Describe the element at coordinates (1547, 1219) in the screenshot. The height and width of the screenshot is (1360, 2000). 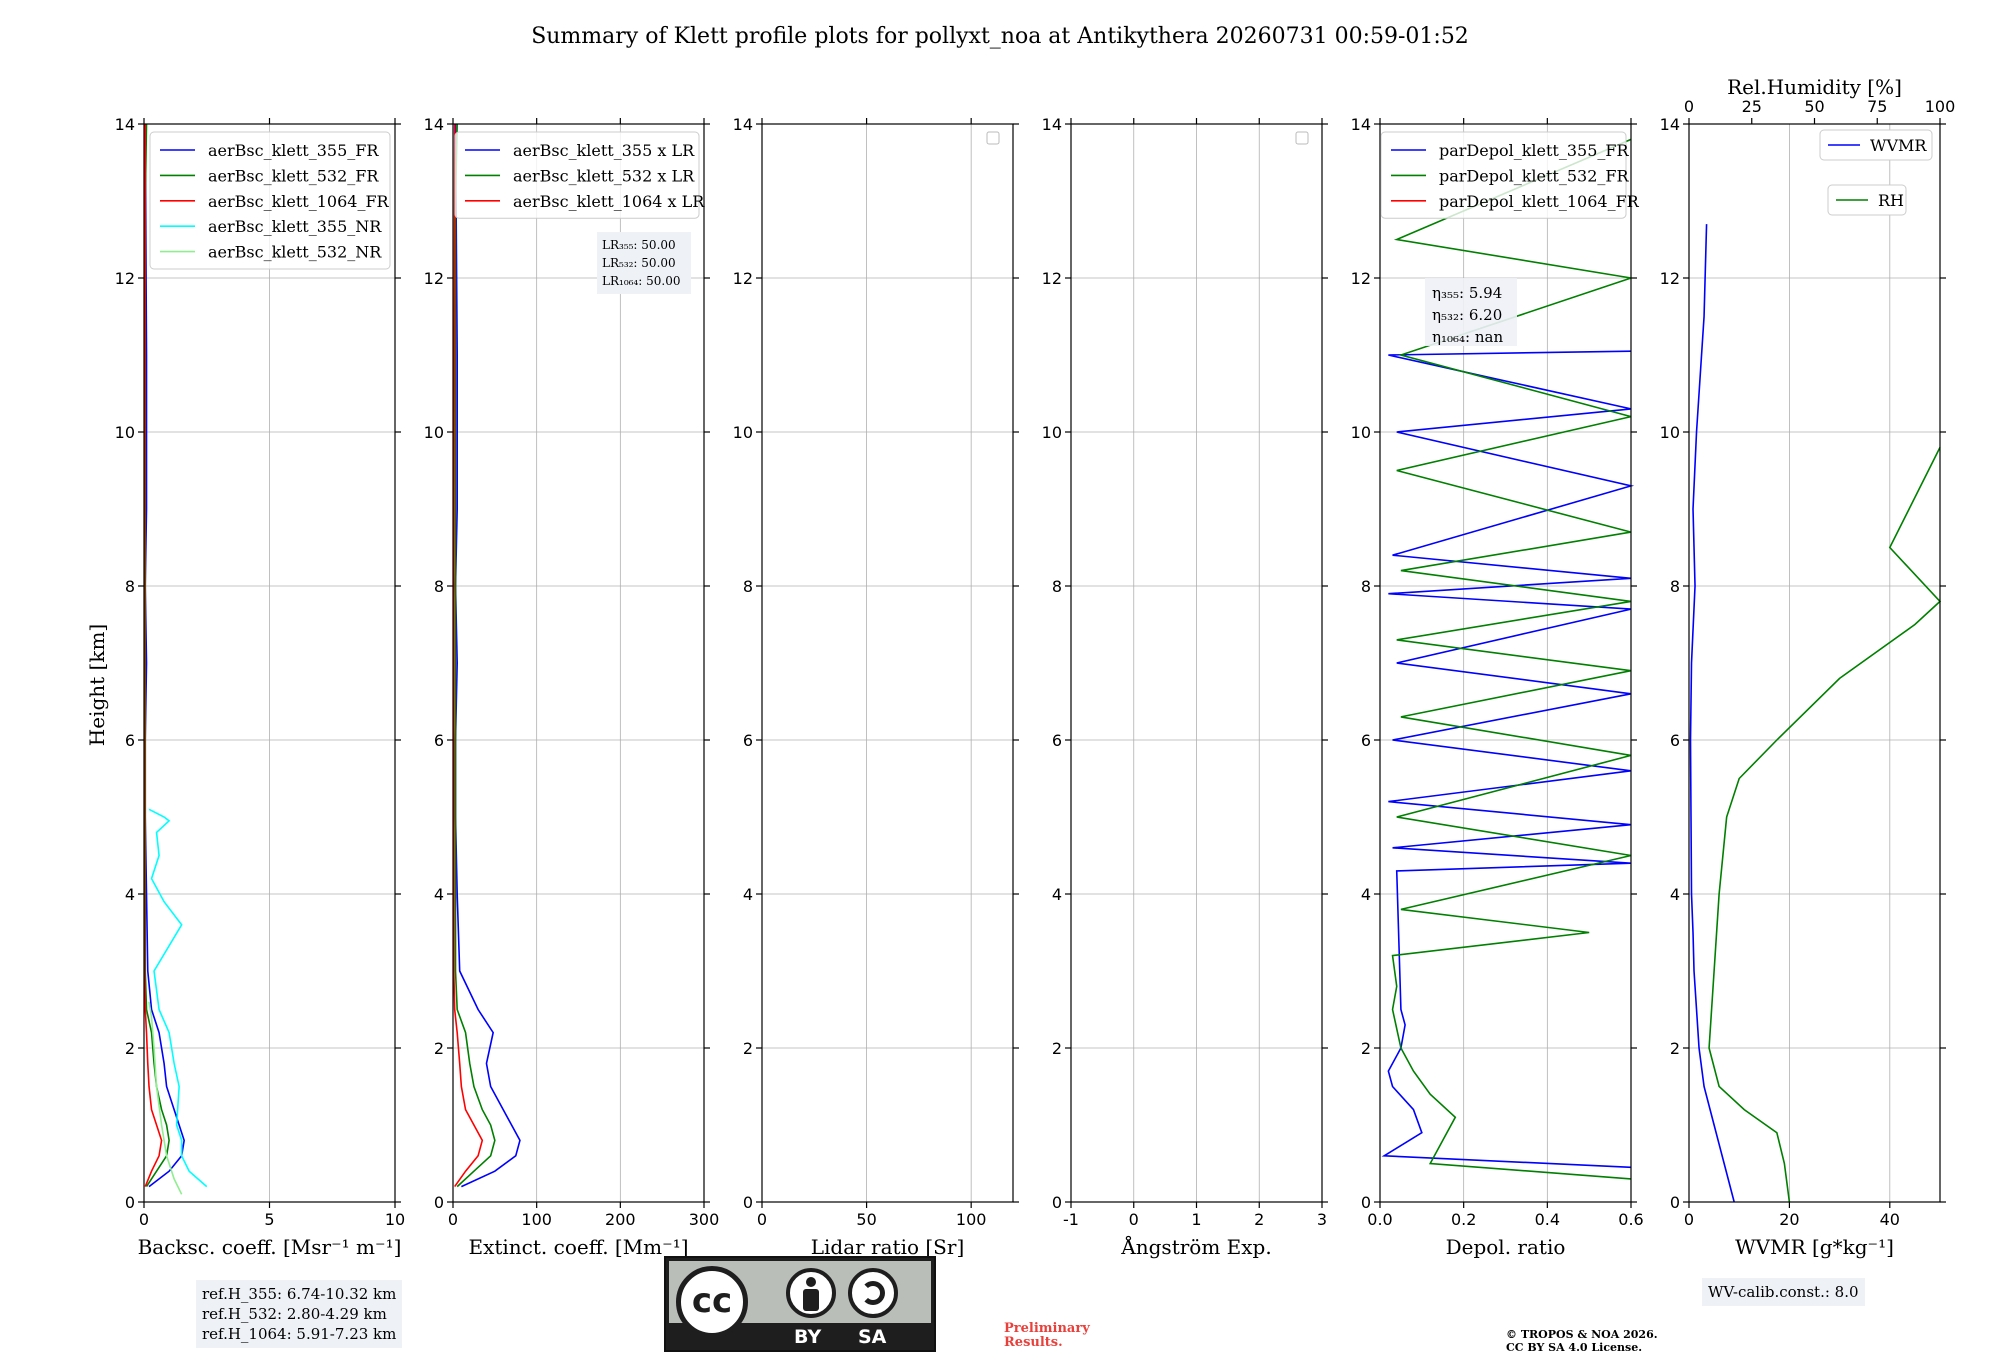
I see `x-tick-label: 0.4` at that location.